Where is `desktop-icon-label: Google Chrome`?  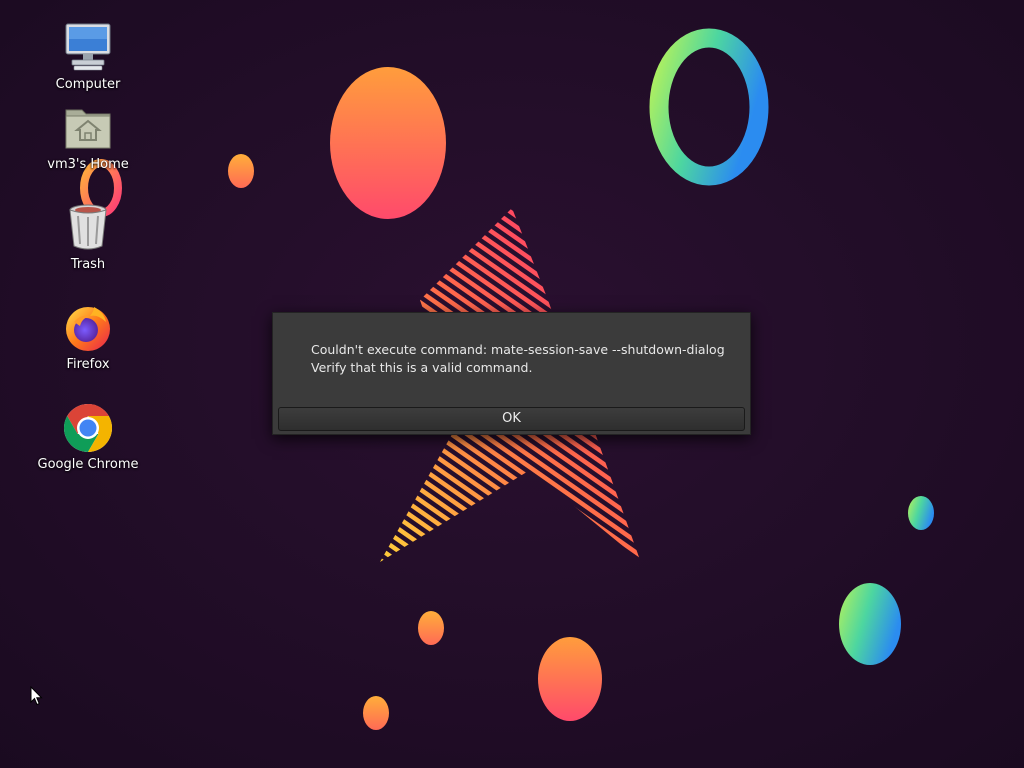
desktop-icon-label: Google Chrome is located at coordinates (88, 464).